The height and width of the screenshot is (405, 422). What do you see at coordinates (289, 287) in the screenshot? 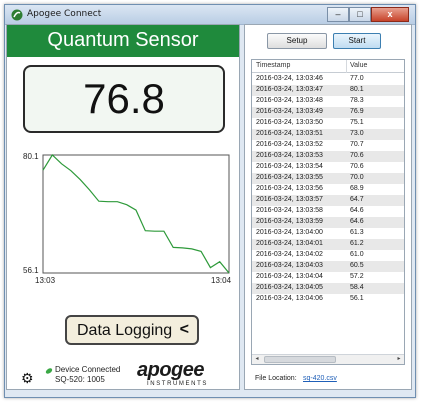
I see `cell-timestamp: 2016-03-24, 13:04:05` at bounding box center [289, 287].